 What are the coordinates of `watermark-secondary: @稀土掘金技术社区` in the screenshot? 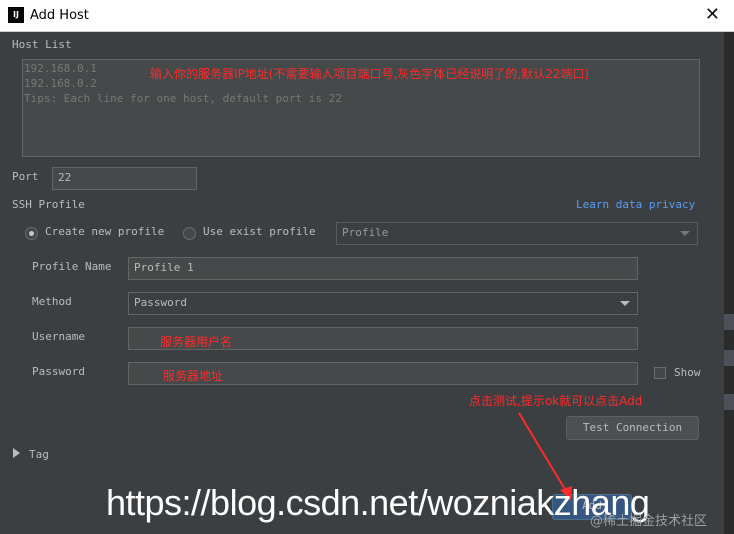 It's located at (649, 521).